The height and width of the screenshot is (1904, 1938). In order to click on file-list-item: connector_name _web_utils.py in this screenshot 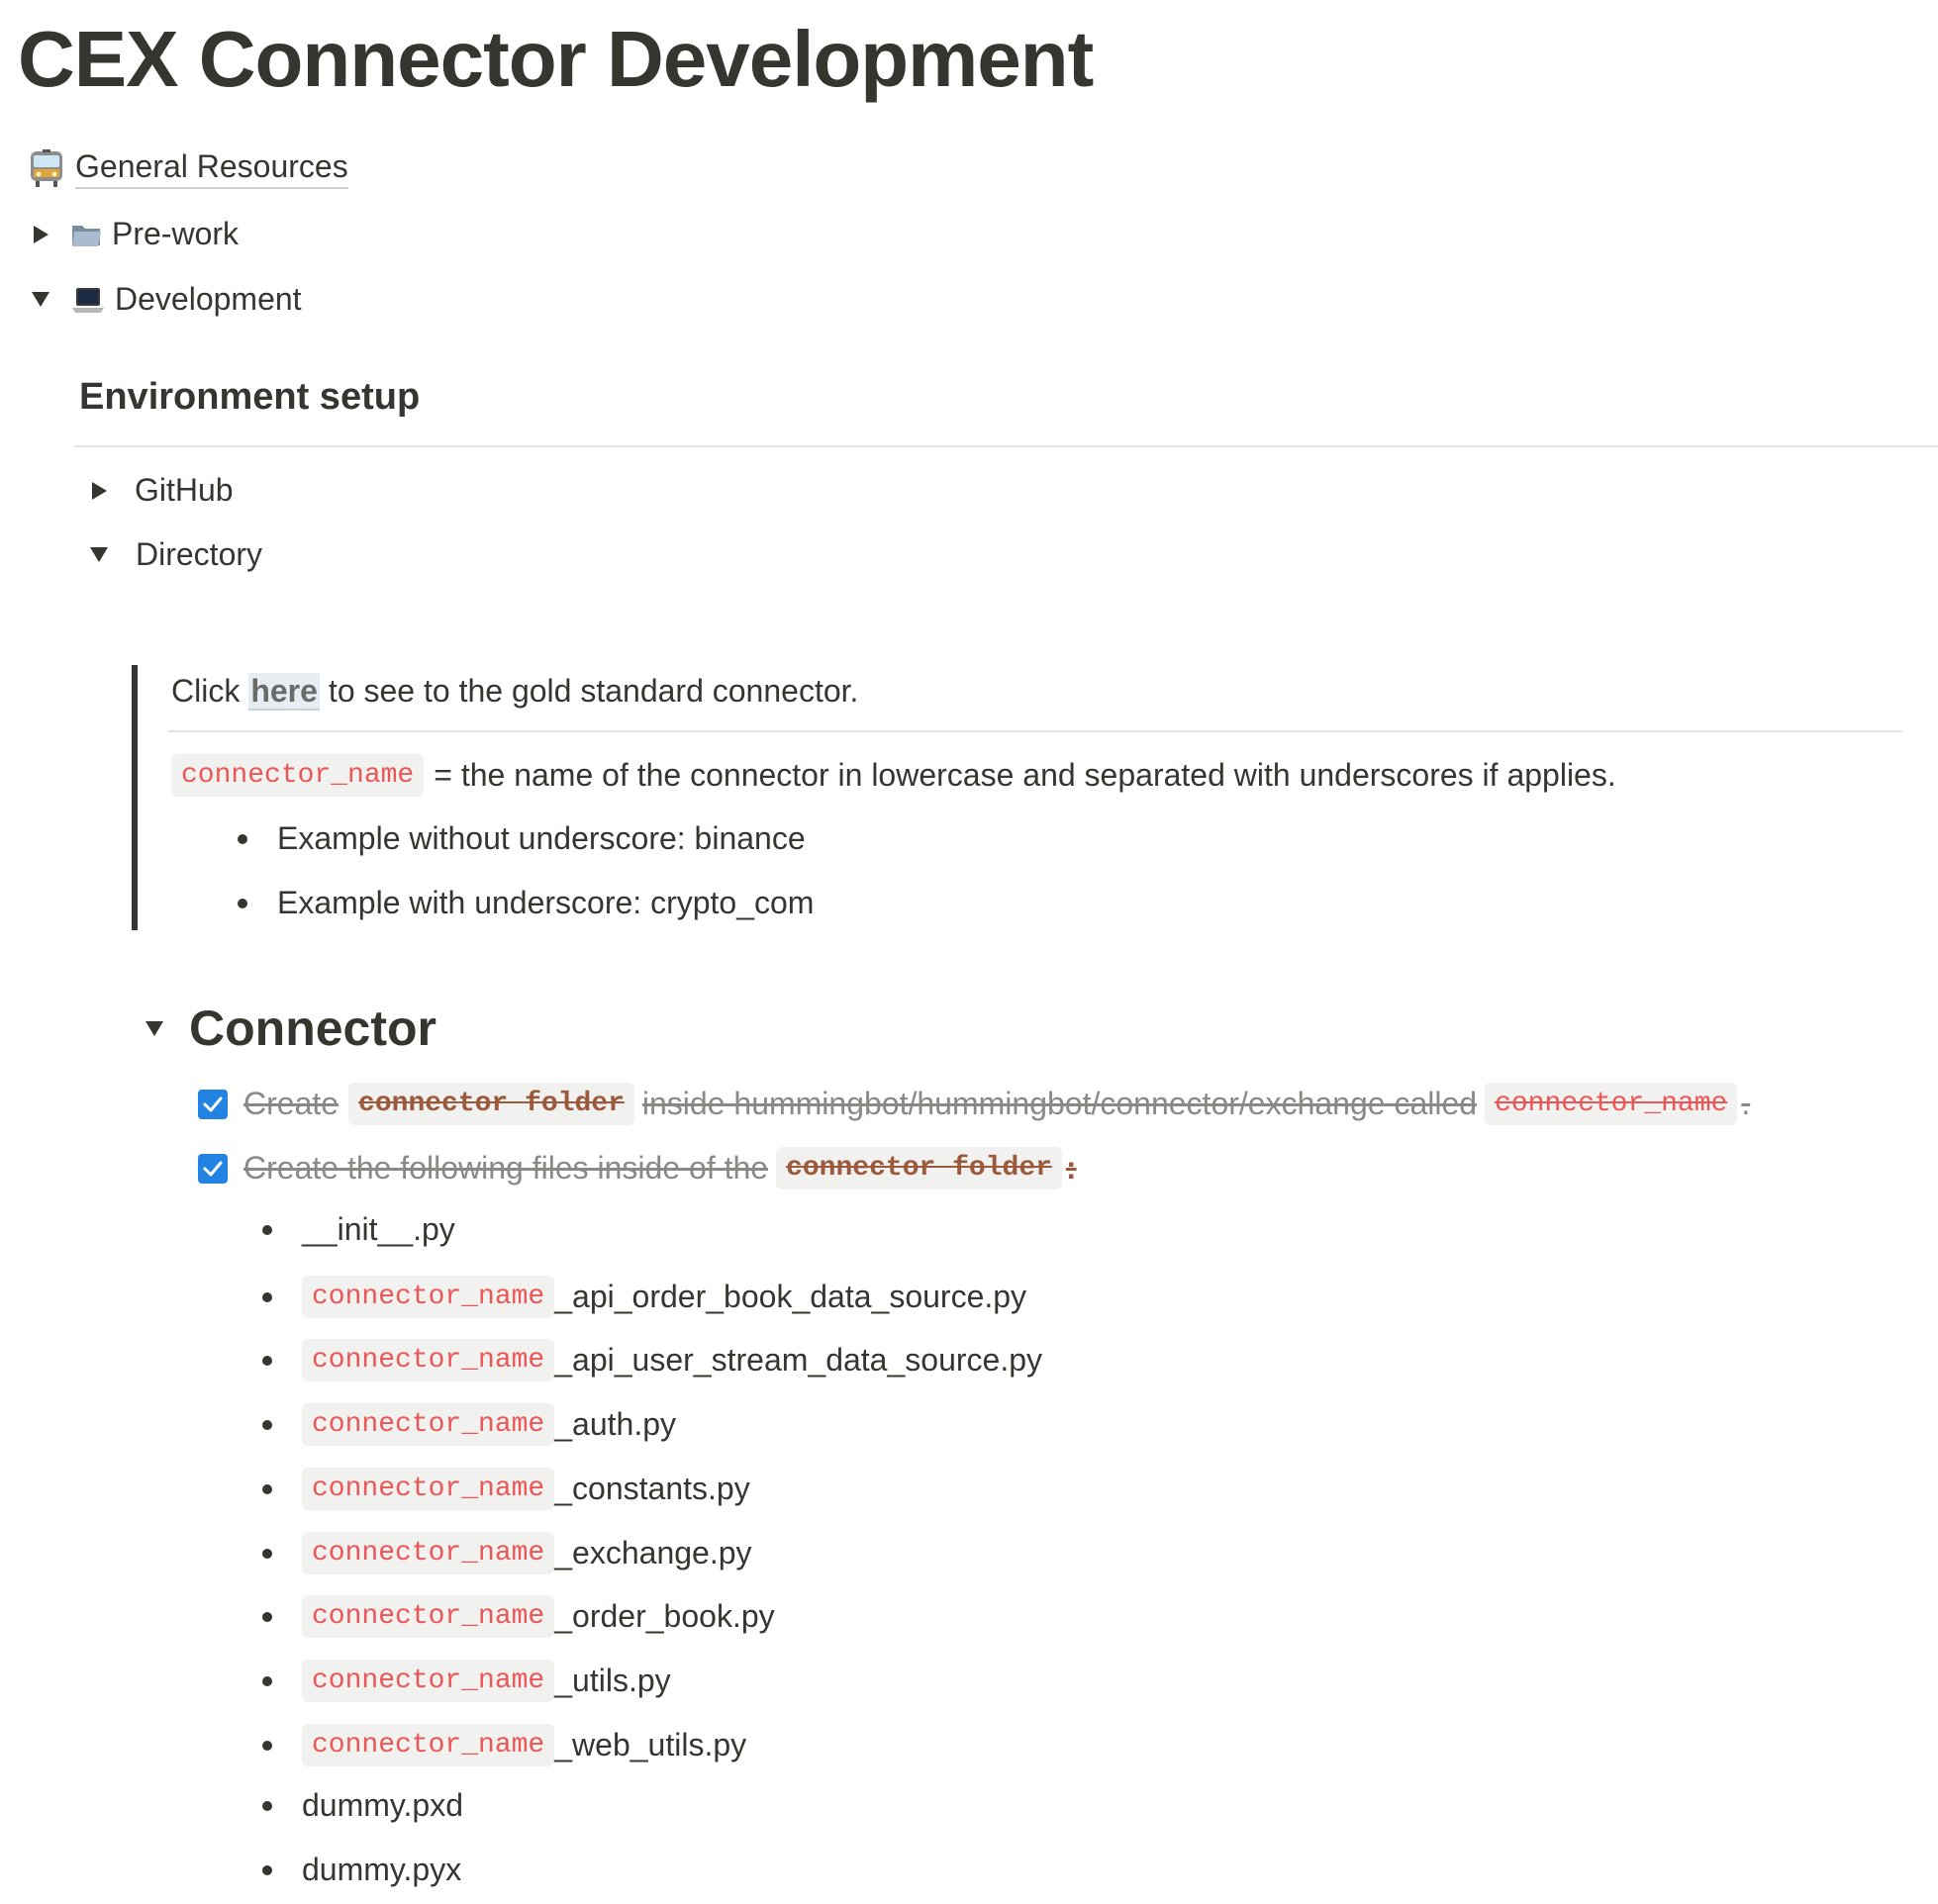, I will do `click(504, 1745)`.